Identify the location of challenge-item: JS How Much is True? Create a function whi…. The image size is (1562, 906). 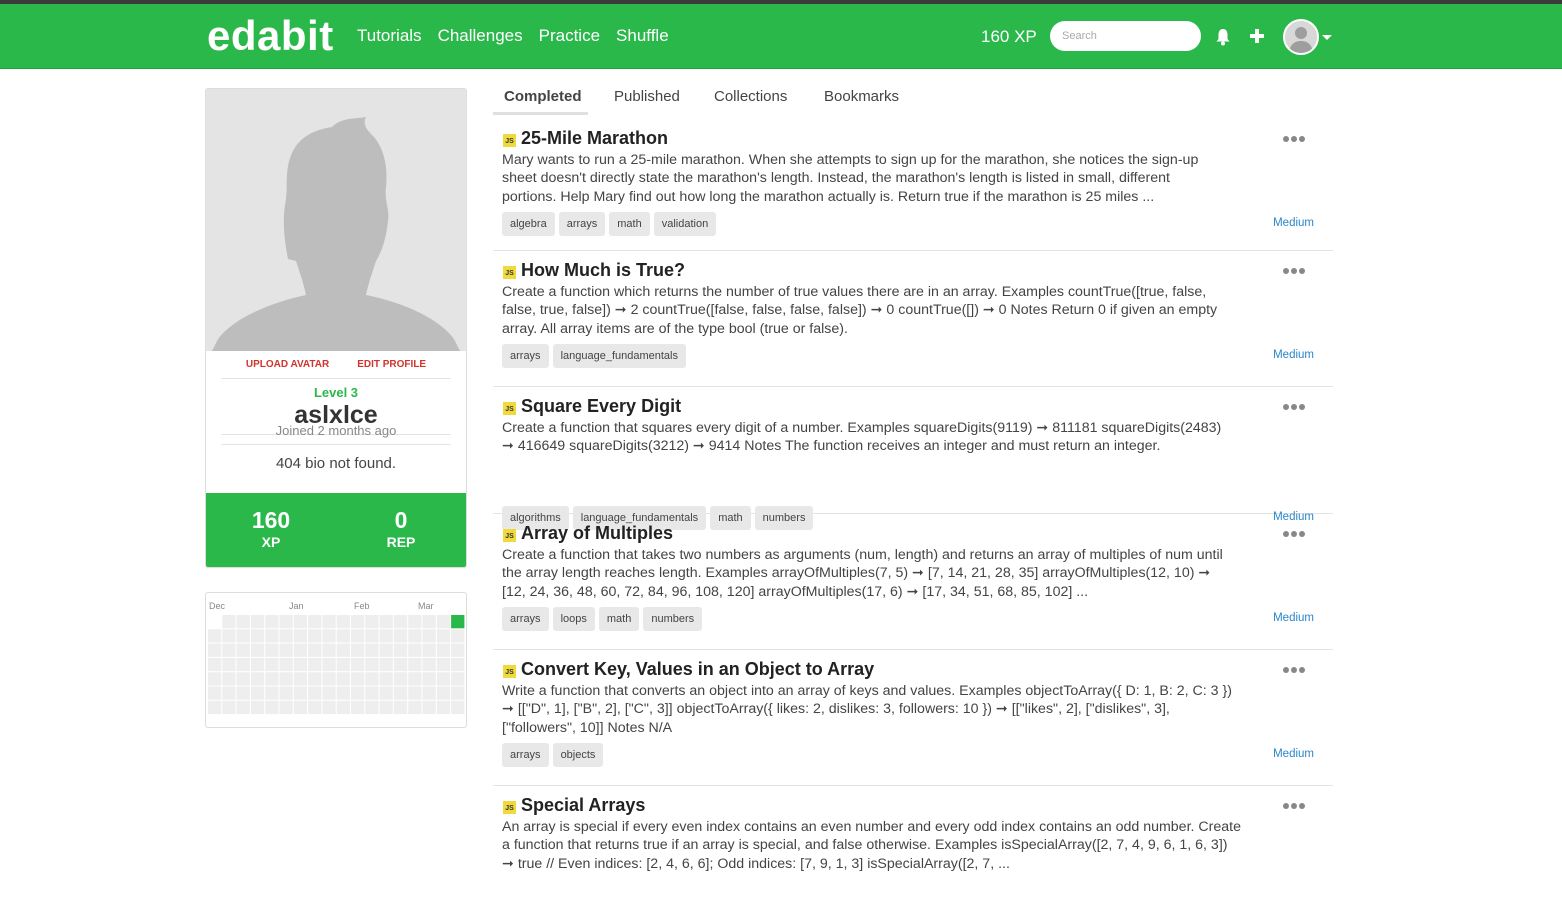
(913, 319).